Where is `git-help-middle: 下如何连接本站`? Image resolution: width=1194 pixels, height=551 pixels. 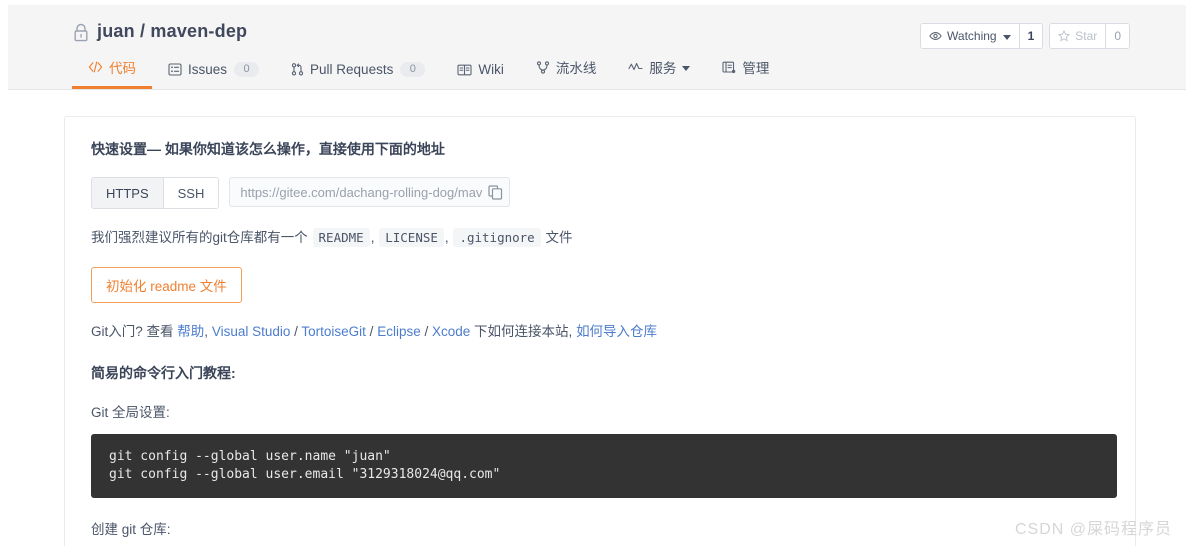
git-help-middle: 下如何连接本站 is located at coordinates (521, 331).